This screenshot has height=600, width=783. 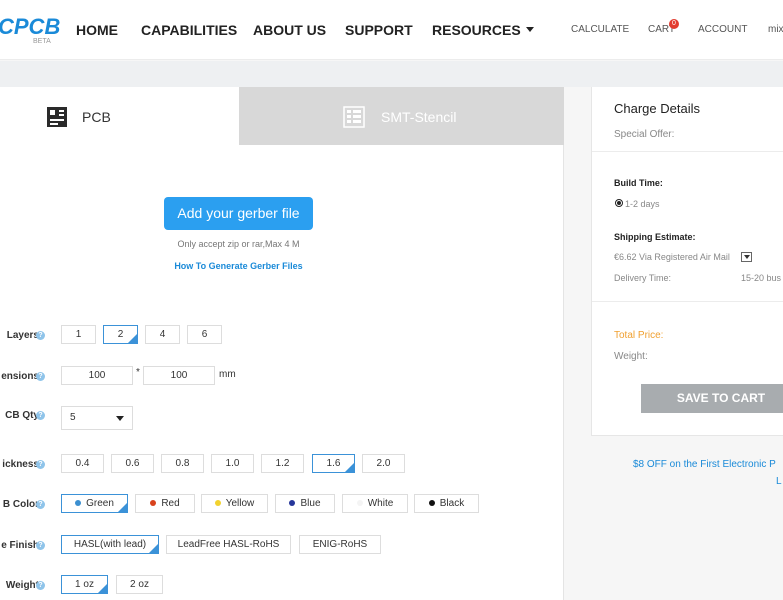 What do you see at coordinates (22, 585) in the screenshot?
I see `weight-label: Weight` at bounding box center [22, 585].